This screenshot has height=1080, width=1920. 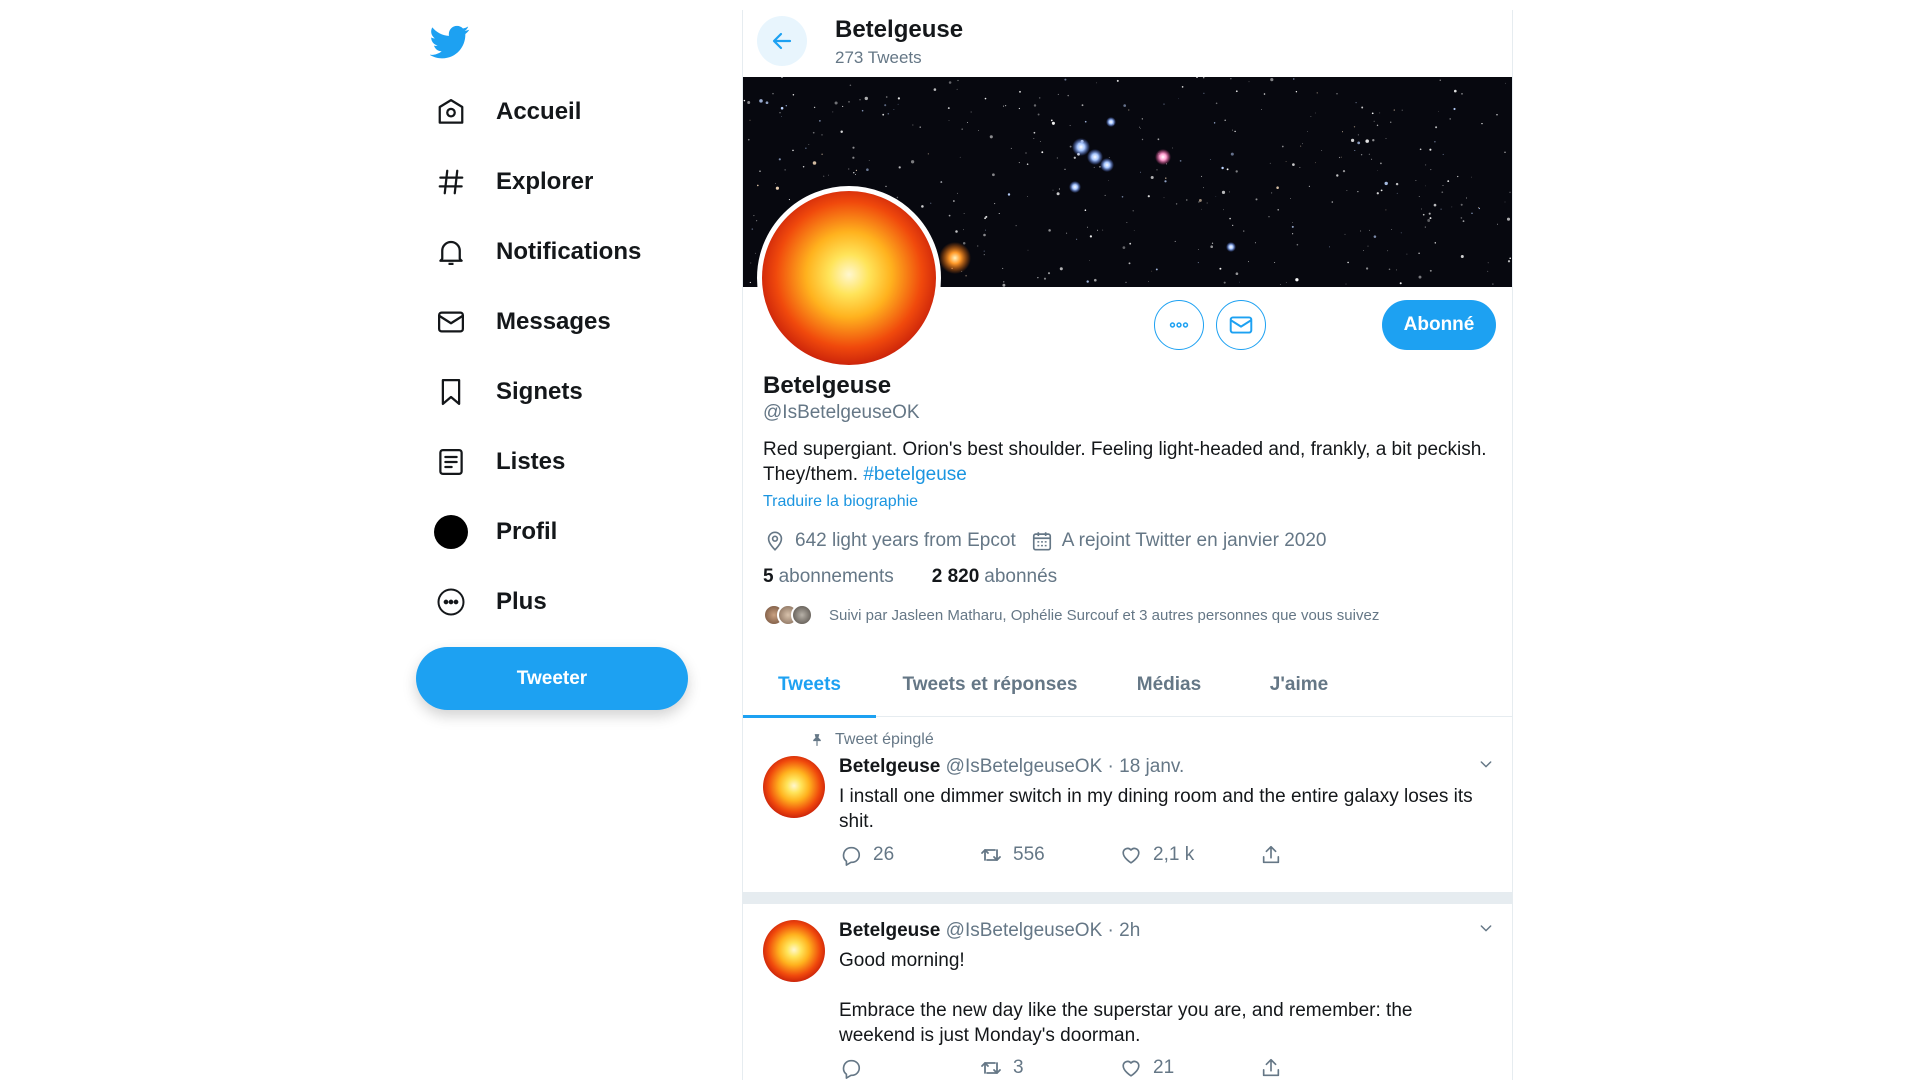 What do you see at coordinates (849, 278) in the screenshot?
I see `profile-avatar` at bounding box center [849, 278].